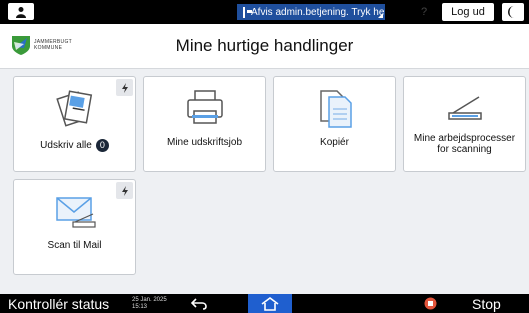 Image resolution: width=529 pixels, height=313 pixels. I want to click on user-icon, so click(21, 12).